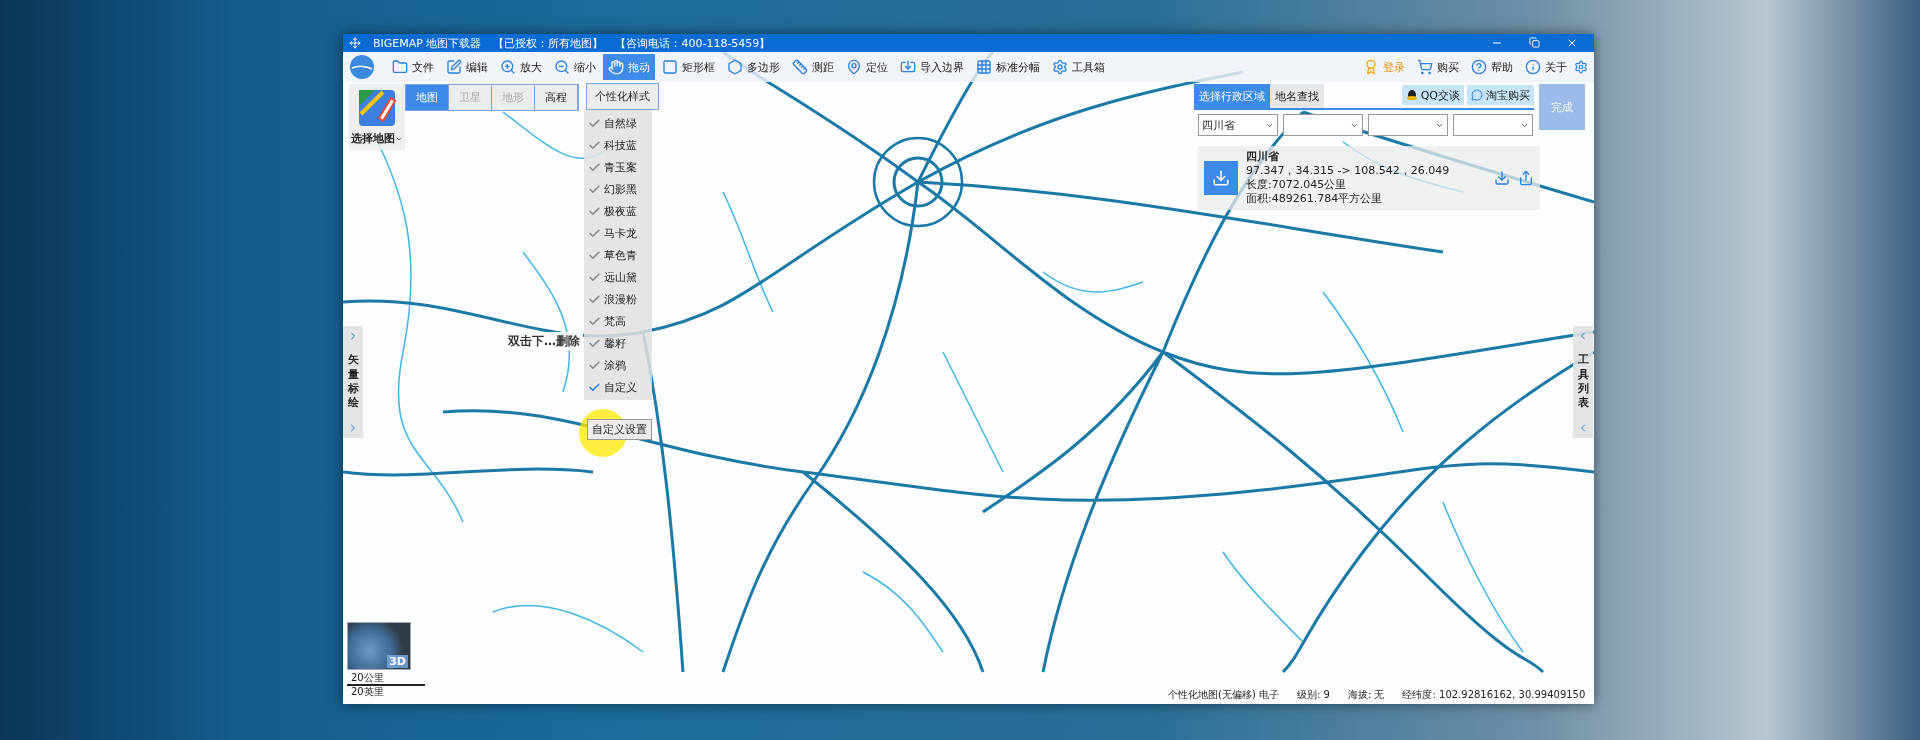  Describe the element at coordinates (1479, 67) in the screenshot. I see `help-icon` at that location.